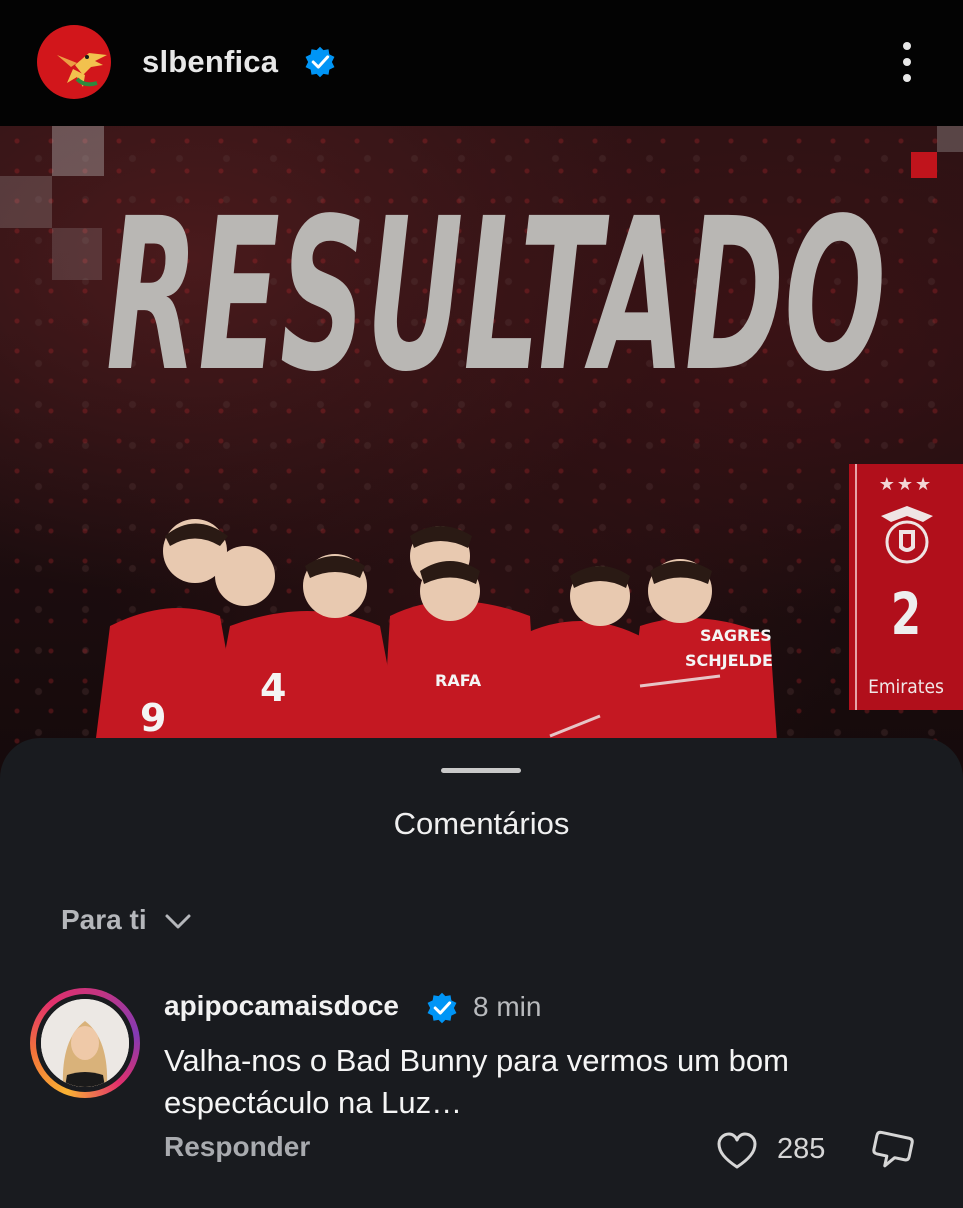 The image size is (963, 1208). I want to click on commenter-photo, so click(85, 1043).